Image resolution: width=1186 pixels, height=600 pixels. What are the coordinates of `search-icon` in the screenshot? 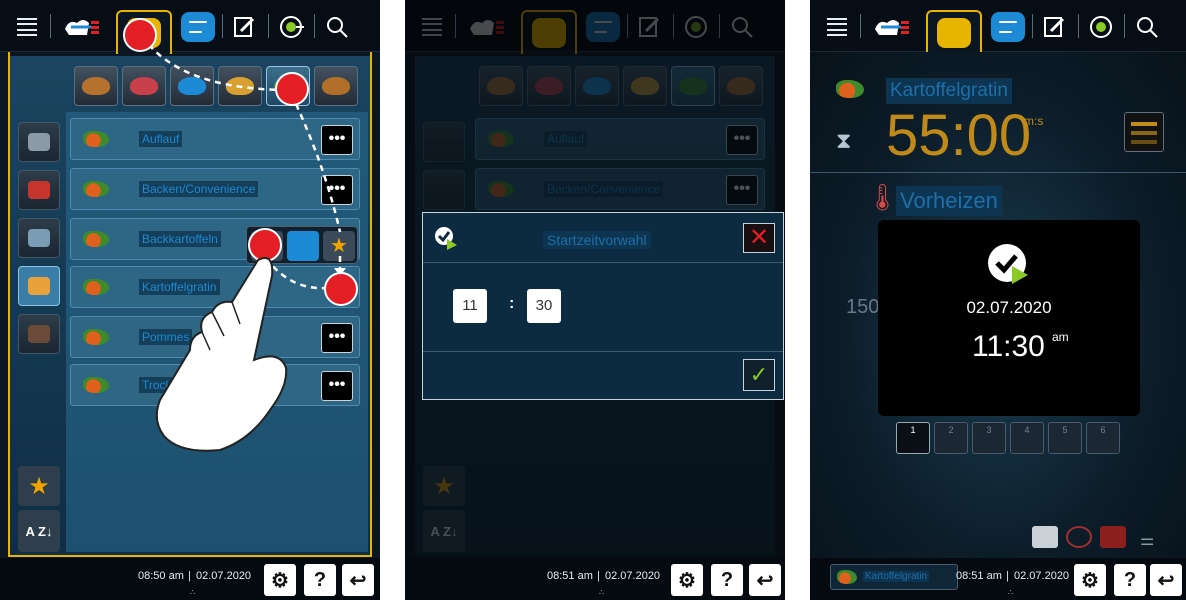 It's located at (1147, 27).